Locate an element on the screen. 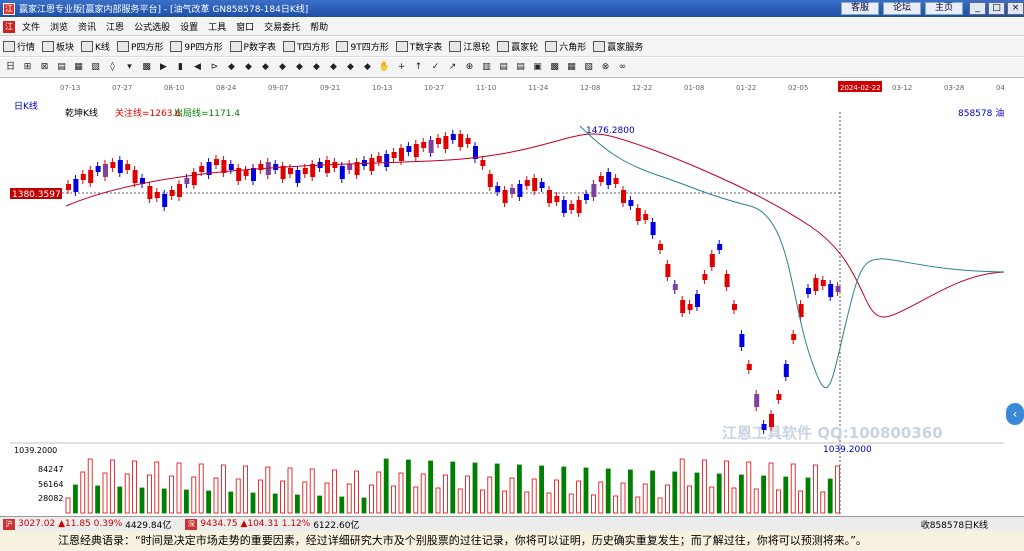 The width and height of the screenshot is (1024, 551). draw-tool-icon: ⊕ is located at coordinates (469, 67).